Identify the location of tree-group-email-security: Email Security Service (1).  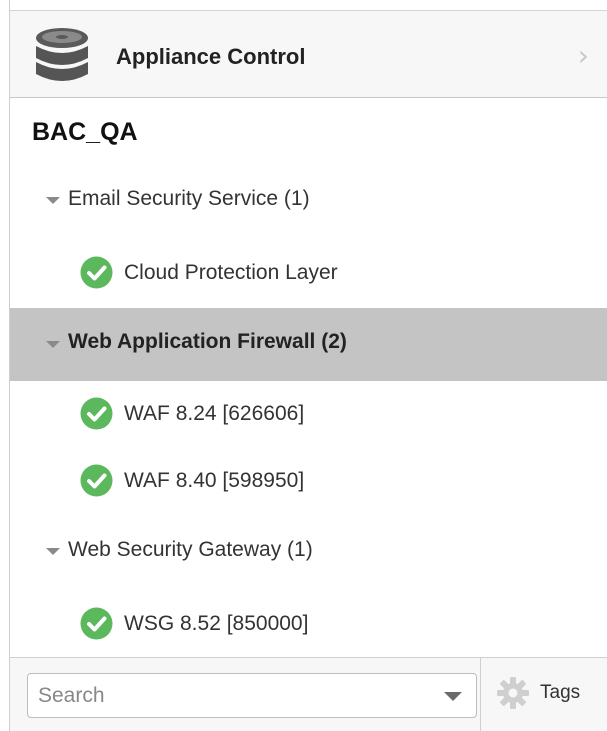
(308, 200).